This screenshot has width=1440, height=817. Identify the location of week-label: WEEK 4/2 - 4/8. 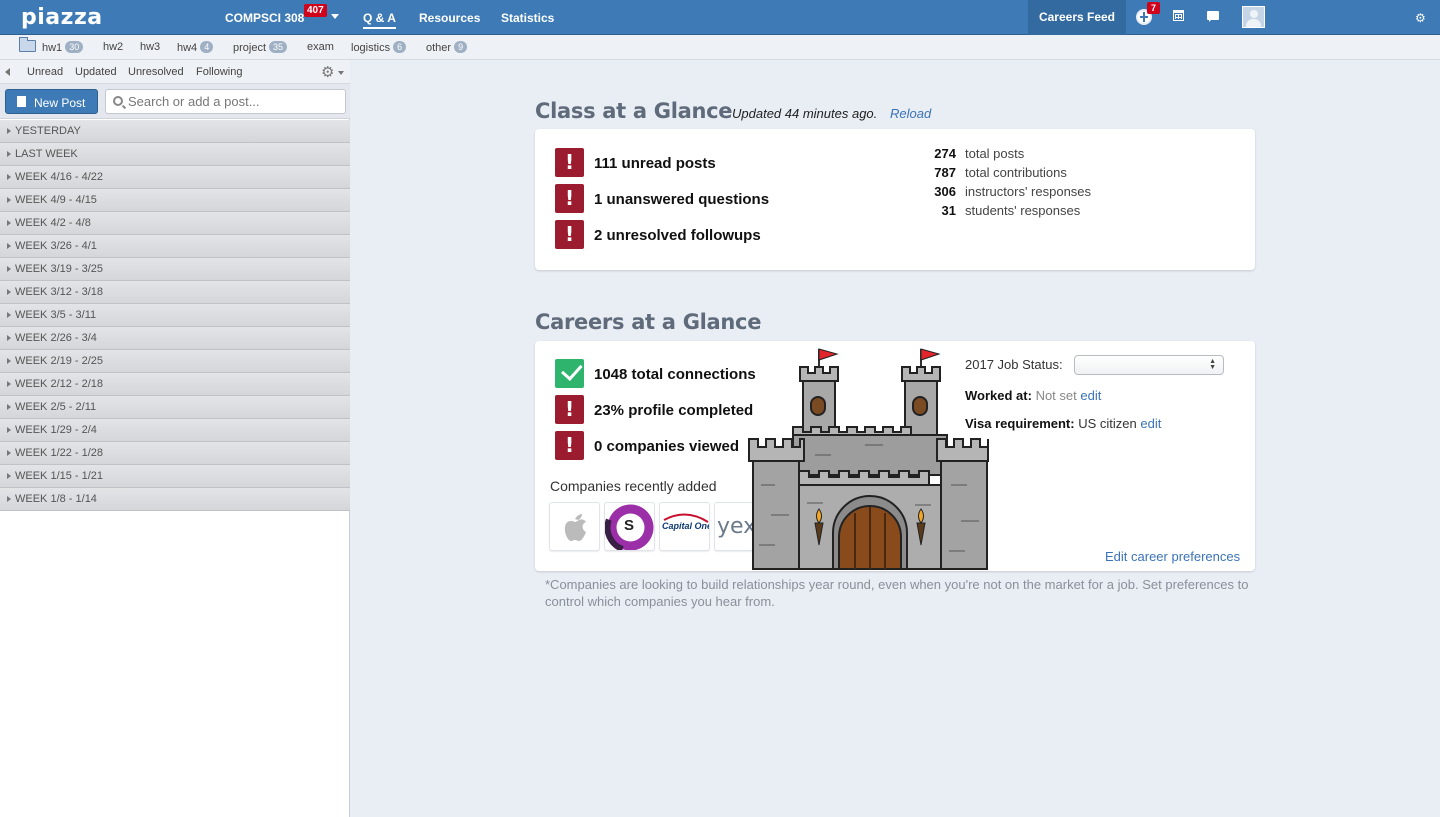
(53, 223).